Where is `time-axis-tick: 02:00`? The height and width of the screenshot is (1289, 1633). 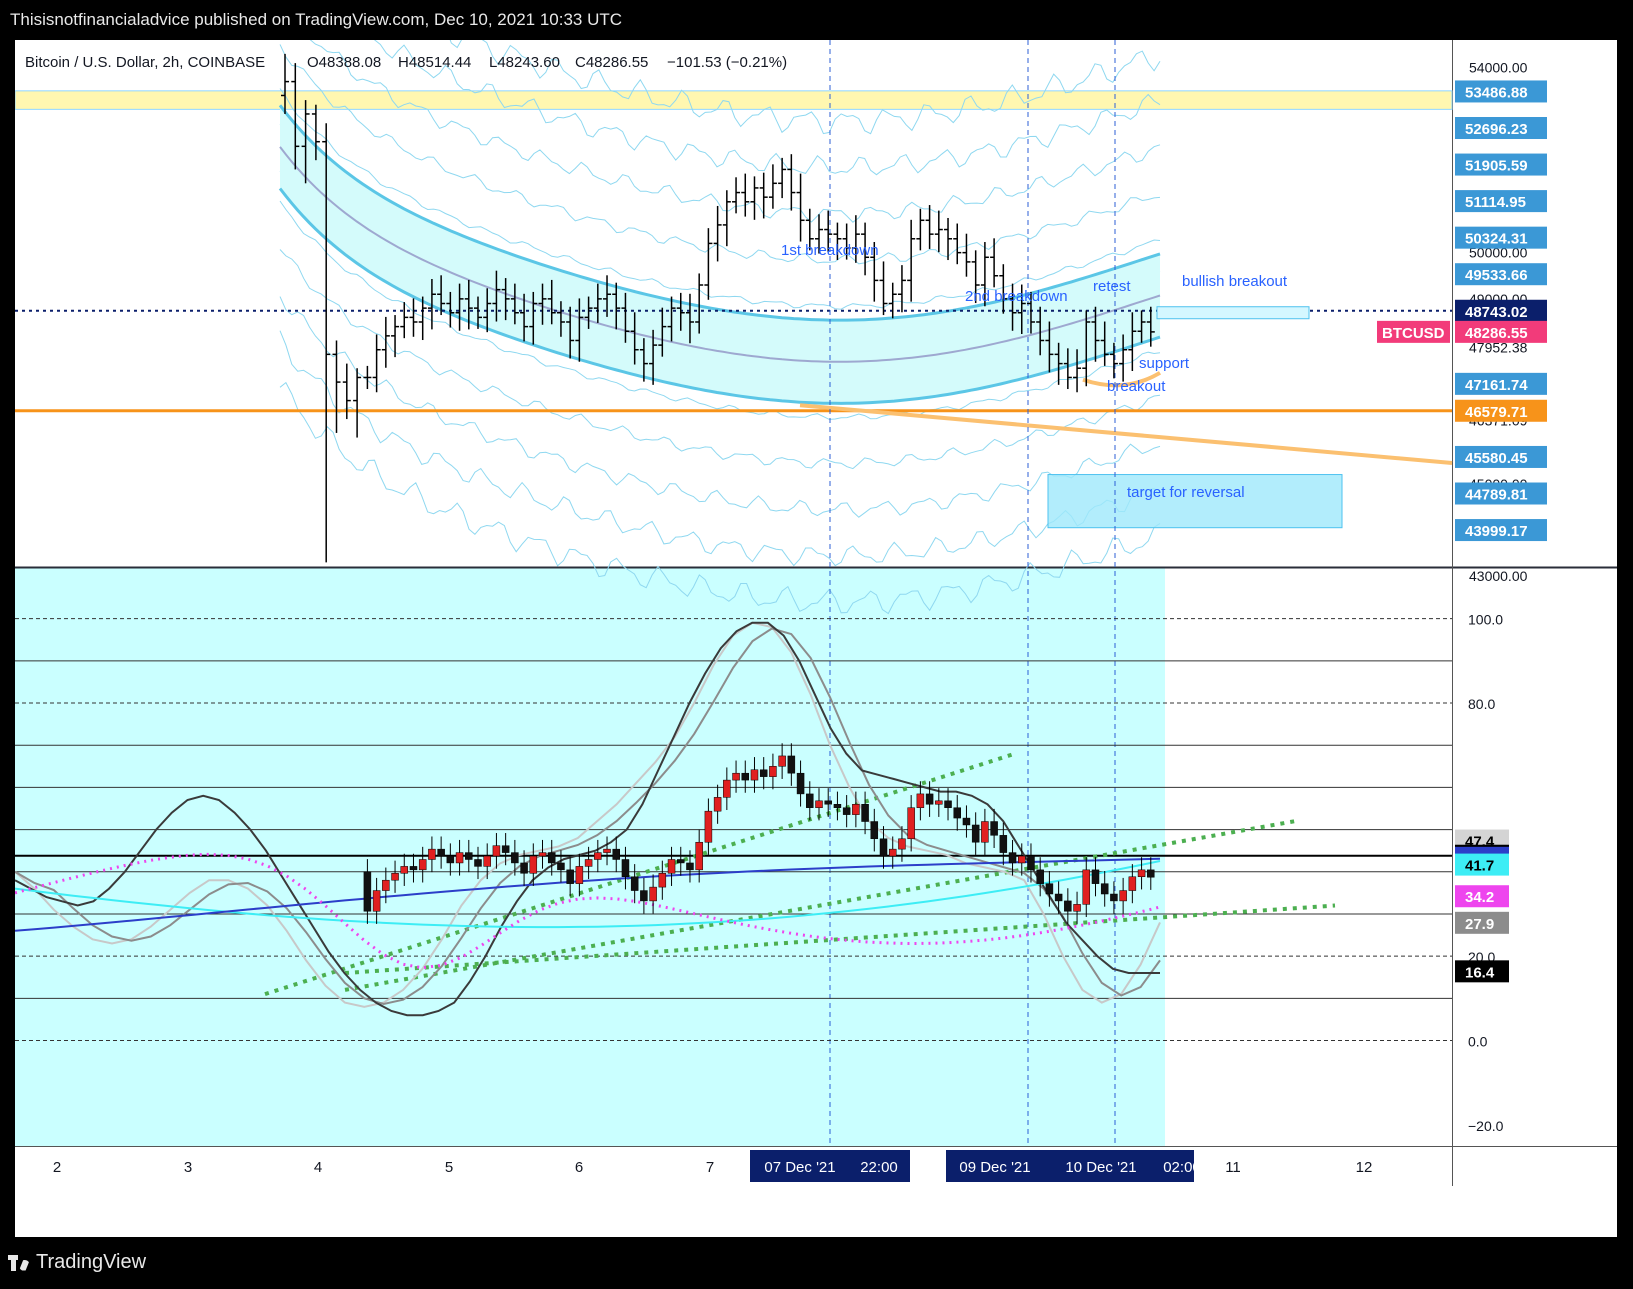
time-axis-tick: 02:00 is located at coordinates (1182, 1167).